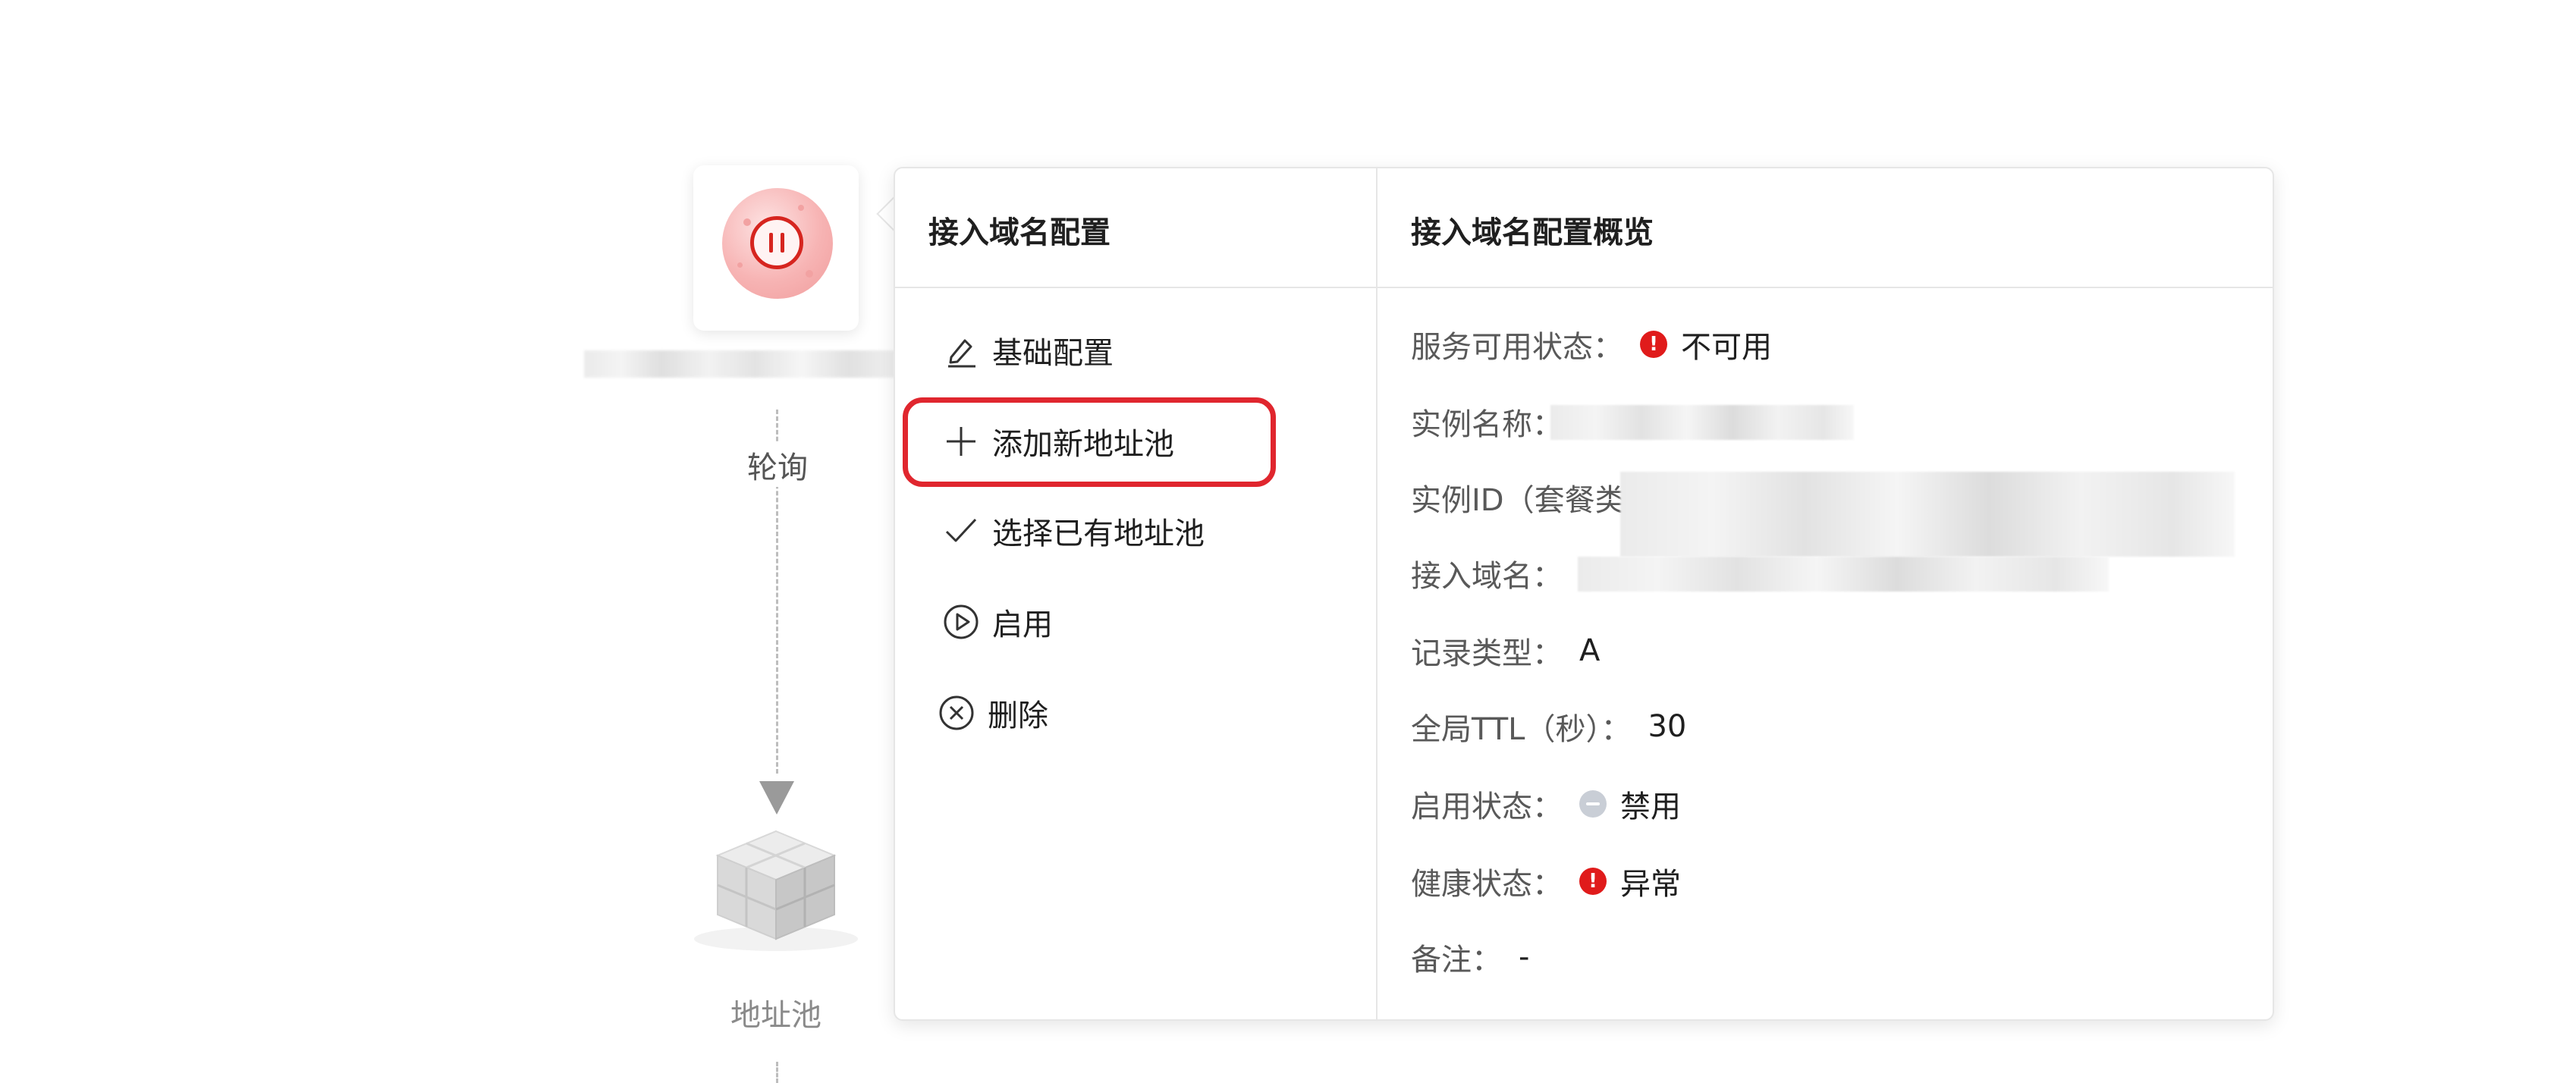 This screenshot has width=2576, height=1083. What do you see at coordinates (1098, 533) in the screenshot?
I see `menu-item-label: 选择已有地址池` at bounding box center [1098, 533].